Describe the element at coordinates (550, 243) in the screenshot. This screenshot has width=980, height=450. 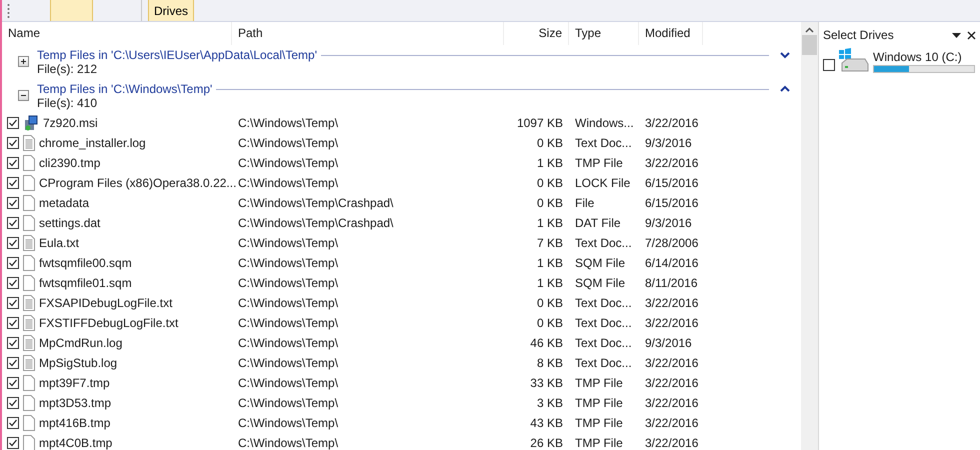
I see `size-cell-text: 7 KB` at that location.